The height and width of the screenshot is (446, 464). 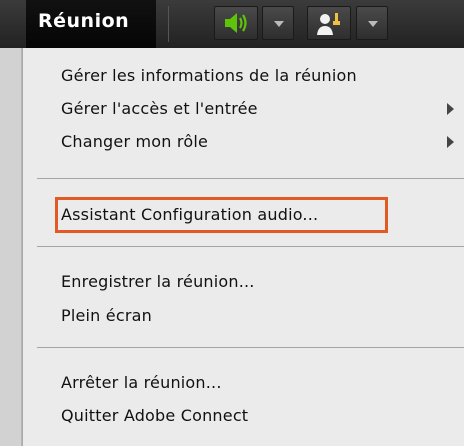 What do you see at coordinates (134, 141) in the screenshot?
I see `menu-item-changer-role: Changer mon rôle` at bounding box center [134, 141].